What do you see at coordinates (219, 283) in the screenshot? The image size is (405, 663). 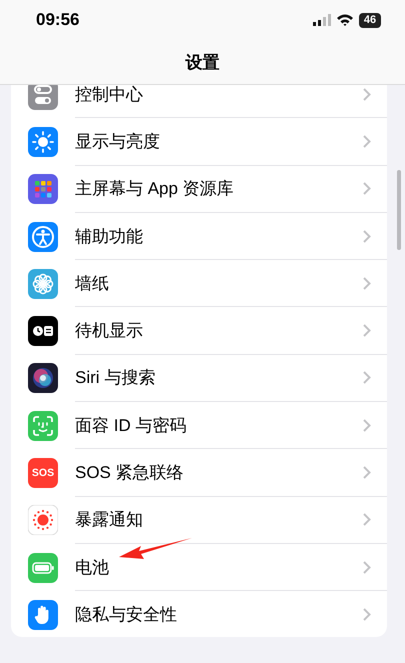 I see `setting-label: 墙纸` at bounding box center [219, 283].